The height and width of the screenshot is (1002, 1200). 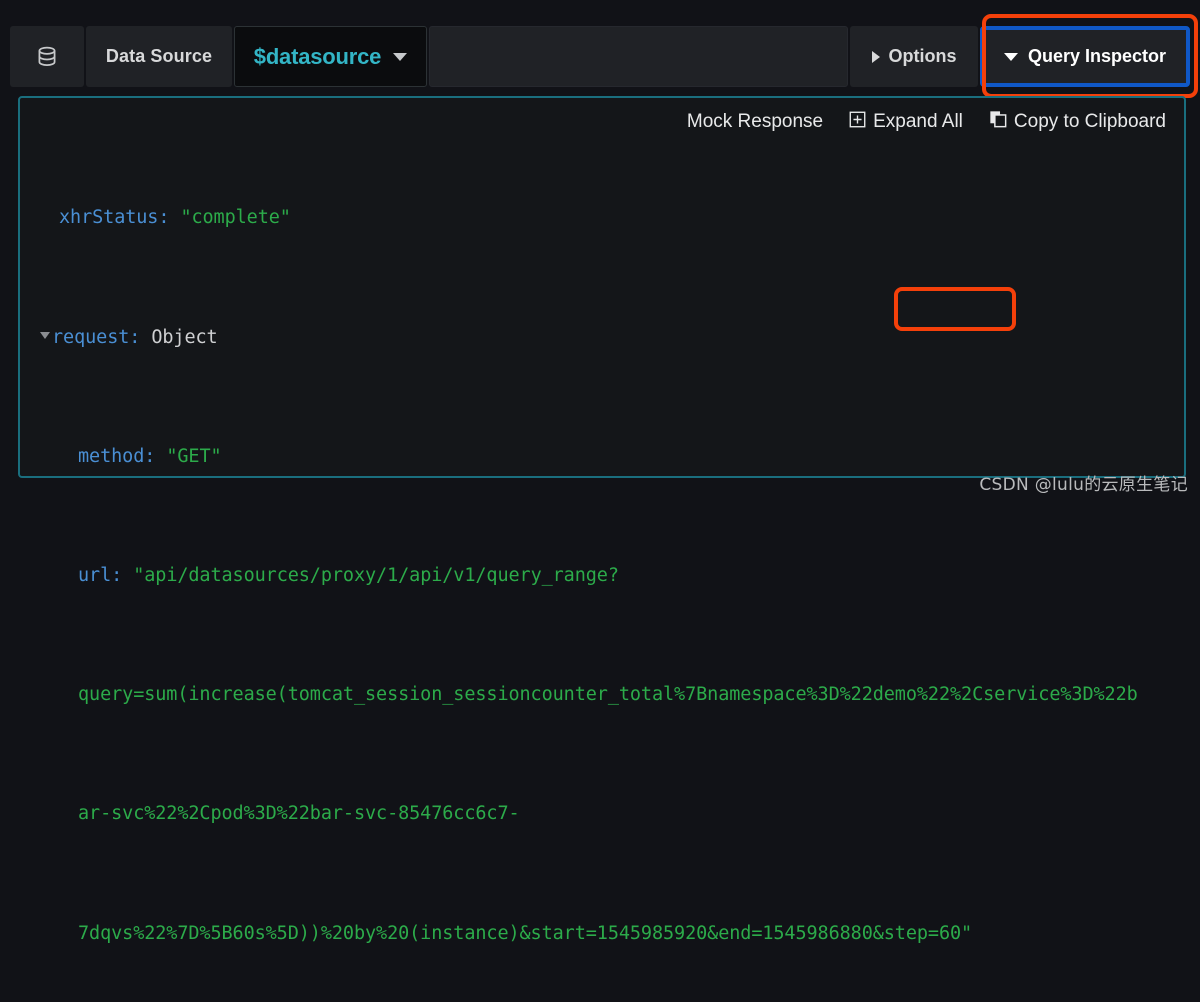 What do you see at coordinates (184, 337) in the screenshot?
I see `json-value: Object` at bounding box center [184, 337].